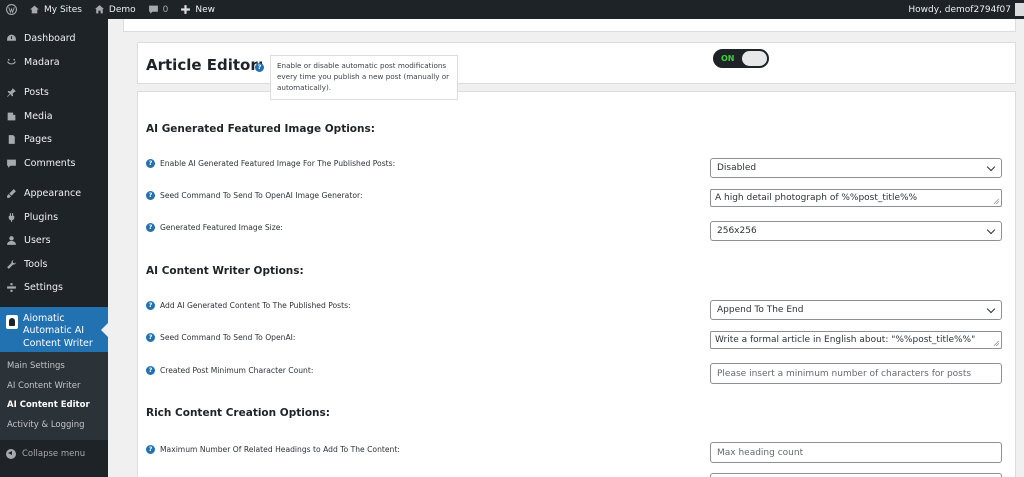 The image size is (1024, 477). Describe the element at coordinates (54, 218) in the screenshot. I see `sidebar-item-plugins: Plugins` at that location.